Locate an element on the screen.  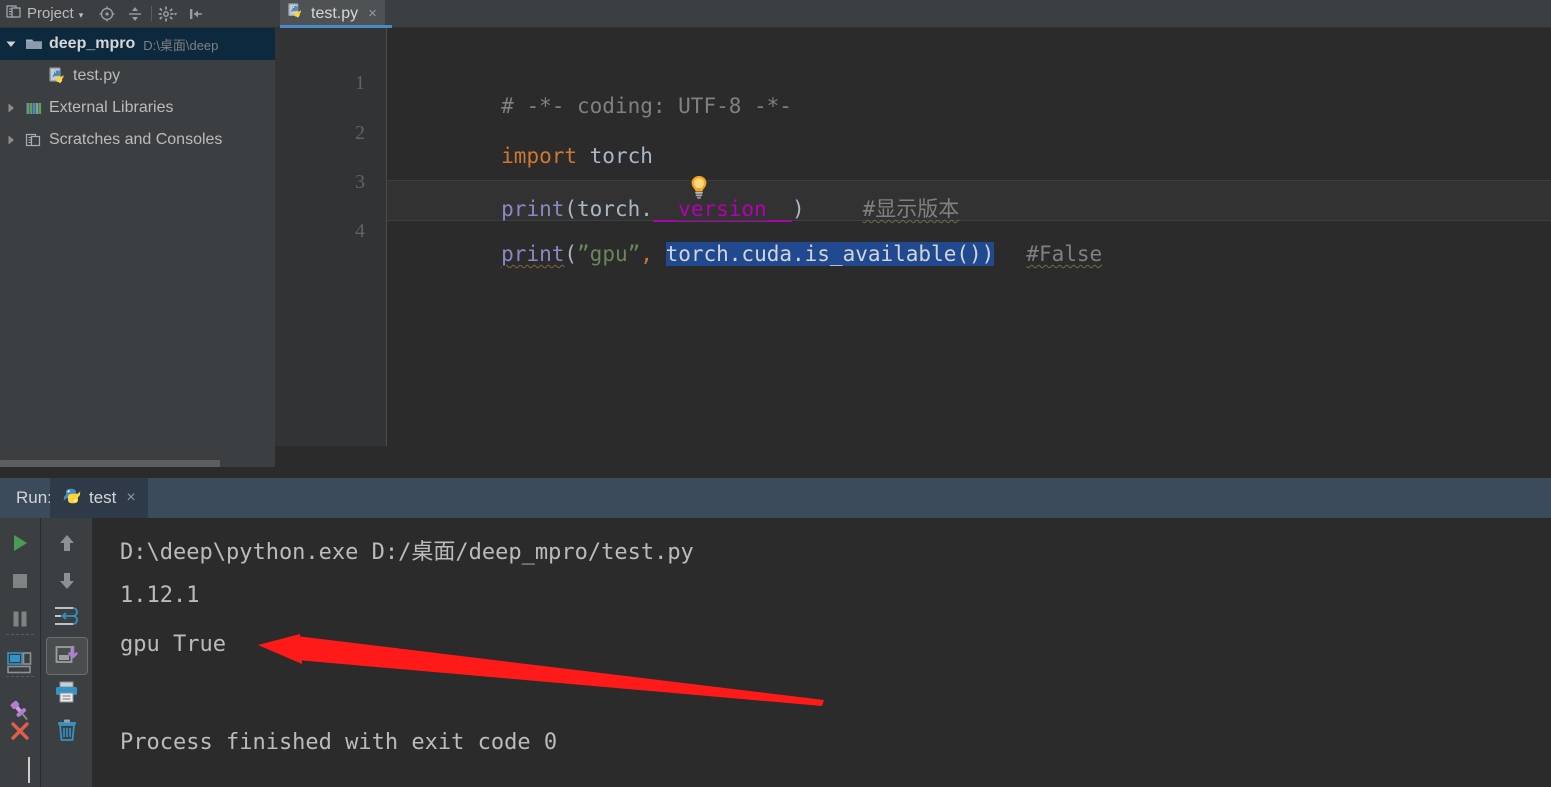
stop-button is located at coordinates (20, 581).